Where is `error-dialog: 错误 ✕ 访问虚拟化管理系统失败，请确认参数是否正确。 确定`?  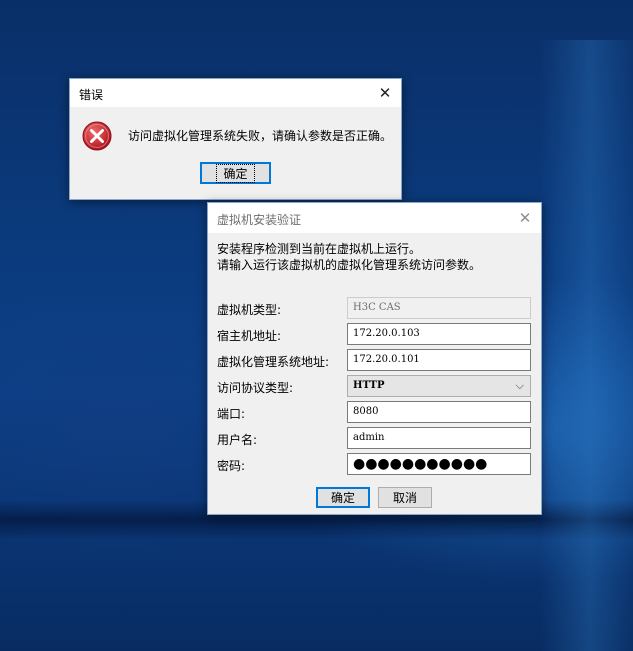 error-dialog: 错误 ✕ 访问虚拟化管理系统失败，请确认参数是否正确。 确定 is located at coordinates (235, 139).